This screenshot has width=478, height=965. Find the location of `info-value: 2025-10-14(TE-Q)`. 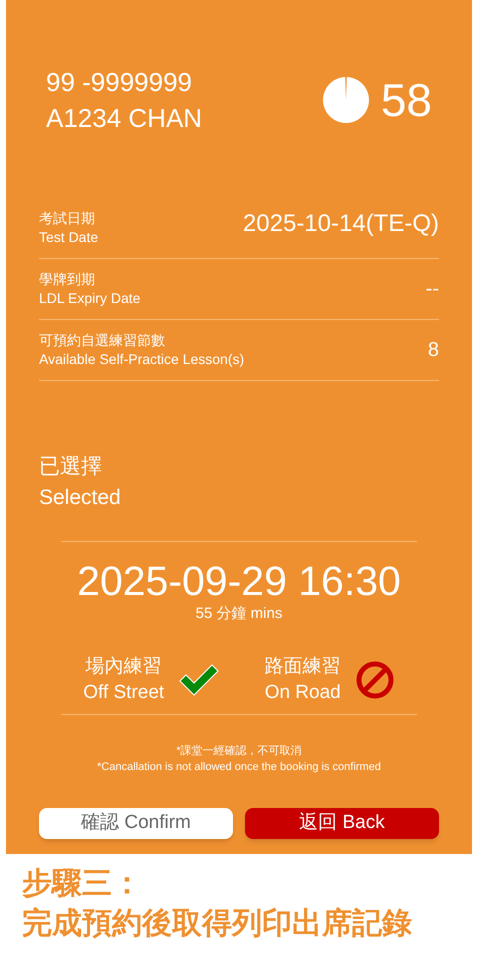

info-value: 2025-10-14(TE-Q) is located at coordinates (340, 224).